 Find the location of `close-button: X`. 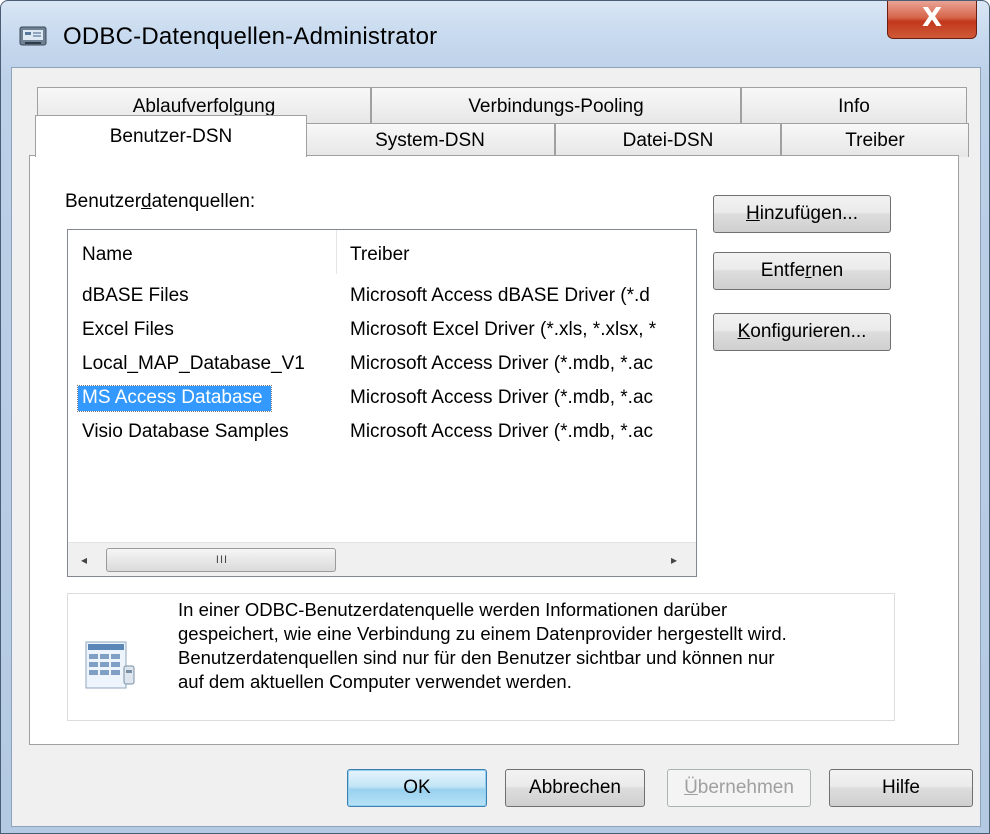

close-button: X is located at coordinates (932, 20).